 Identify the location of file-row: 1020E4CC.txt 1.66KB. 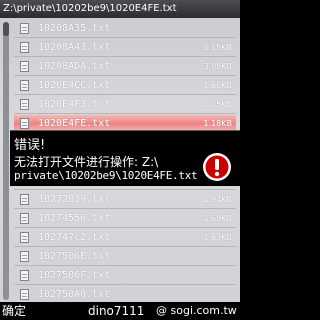
(125, 86).